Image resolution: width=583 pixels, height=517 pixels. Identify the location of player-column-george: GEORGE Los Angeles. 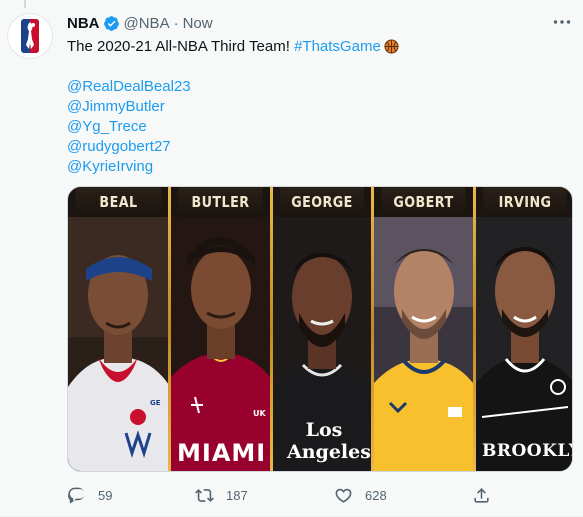
(322, 329).